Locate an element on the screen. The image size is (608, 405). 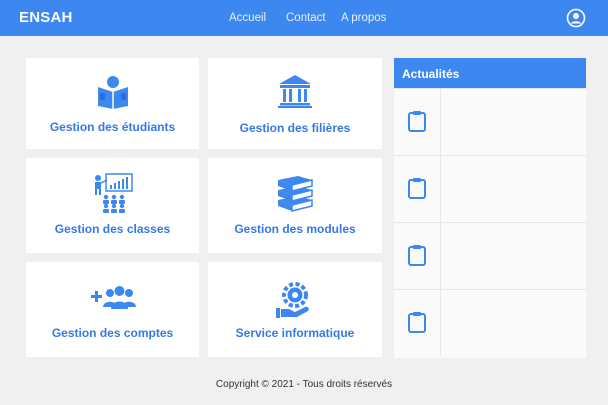
classroom-presentation-icon is located at coordinates (113, 193).